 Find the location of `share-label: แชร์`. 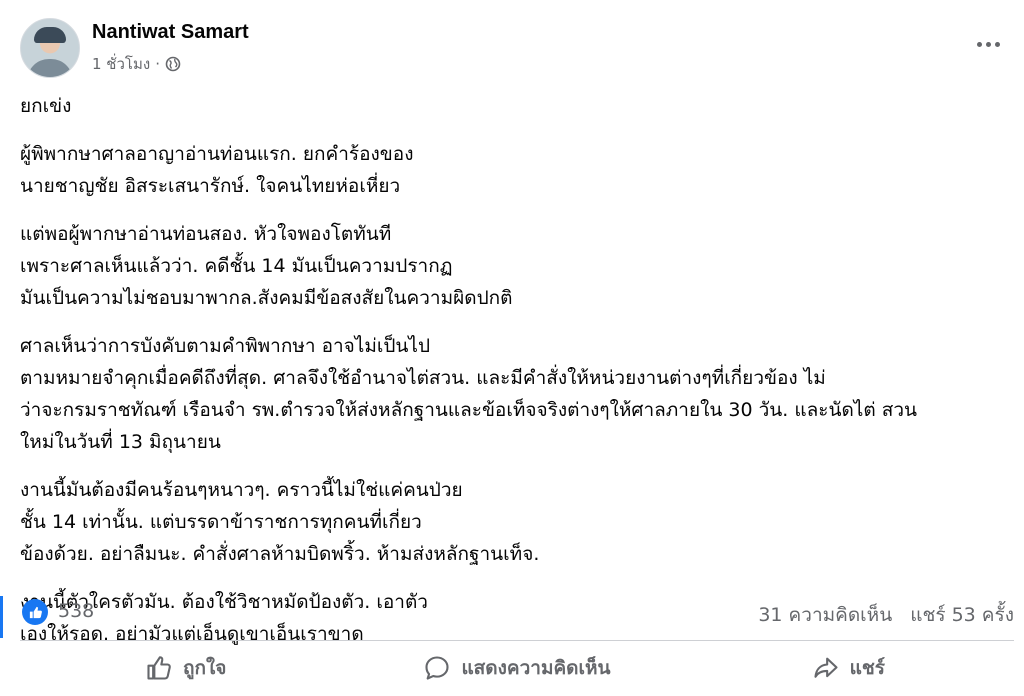

share-label: แชร์ is located at coordinates (867, 668).